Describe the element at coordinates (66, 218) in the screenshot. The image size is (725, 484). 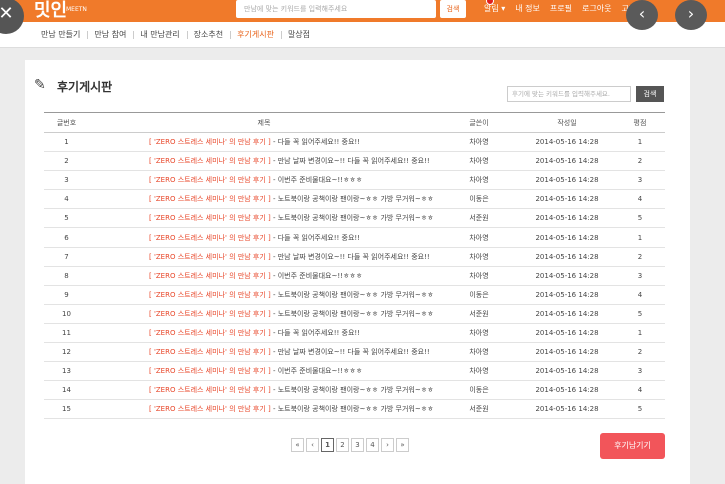
I see `row-number: 5` at that location.